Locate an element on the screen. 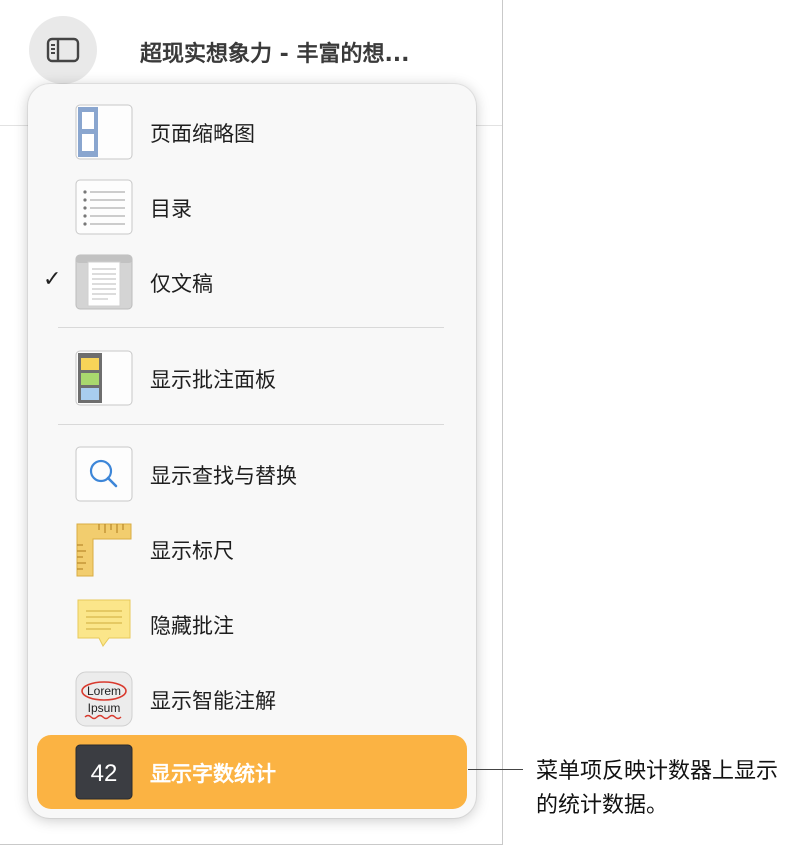  page-thumbnails-icon is located at coordinates (104, 132).